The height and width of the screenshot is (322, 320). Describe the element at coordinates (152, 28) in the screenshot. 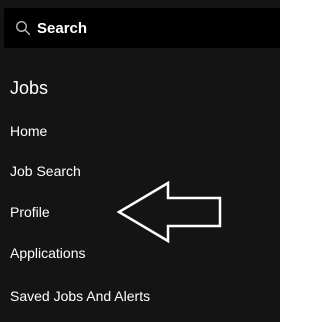

I see `search-input` at that location.